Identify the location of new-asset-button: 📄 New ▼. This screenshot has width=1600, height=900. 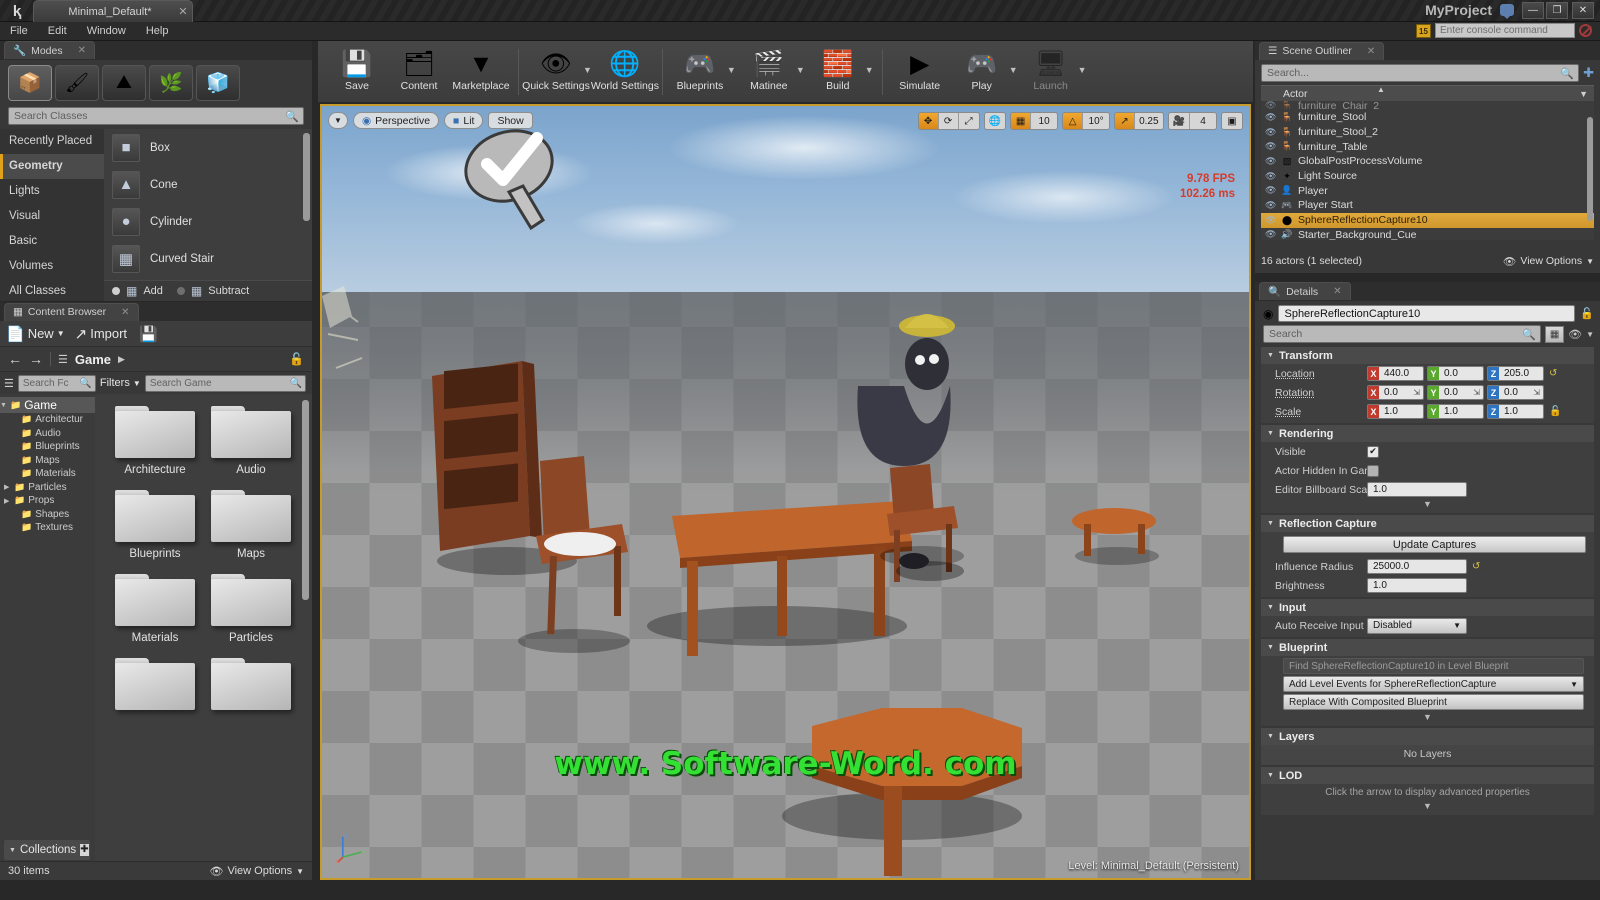
(35, 334).